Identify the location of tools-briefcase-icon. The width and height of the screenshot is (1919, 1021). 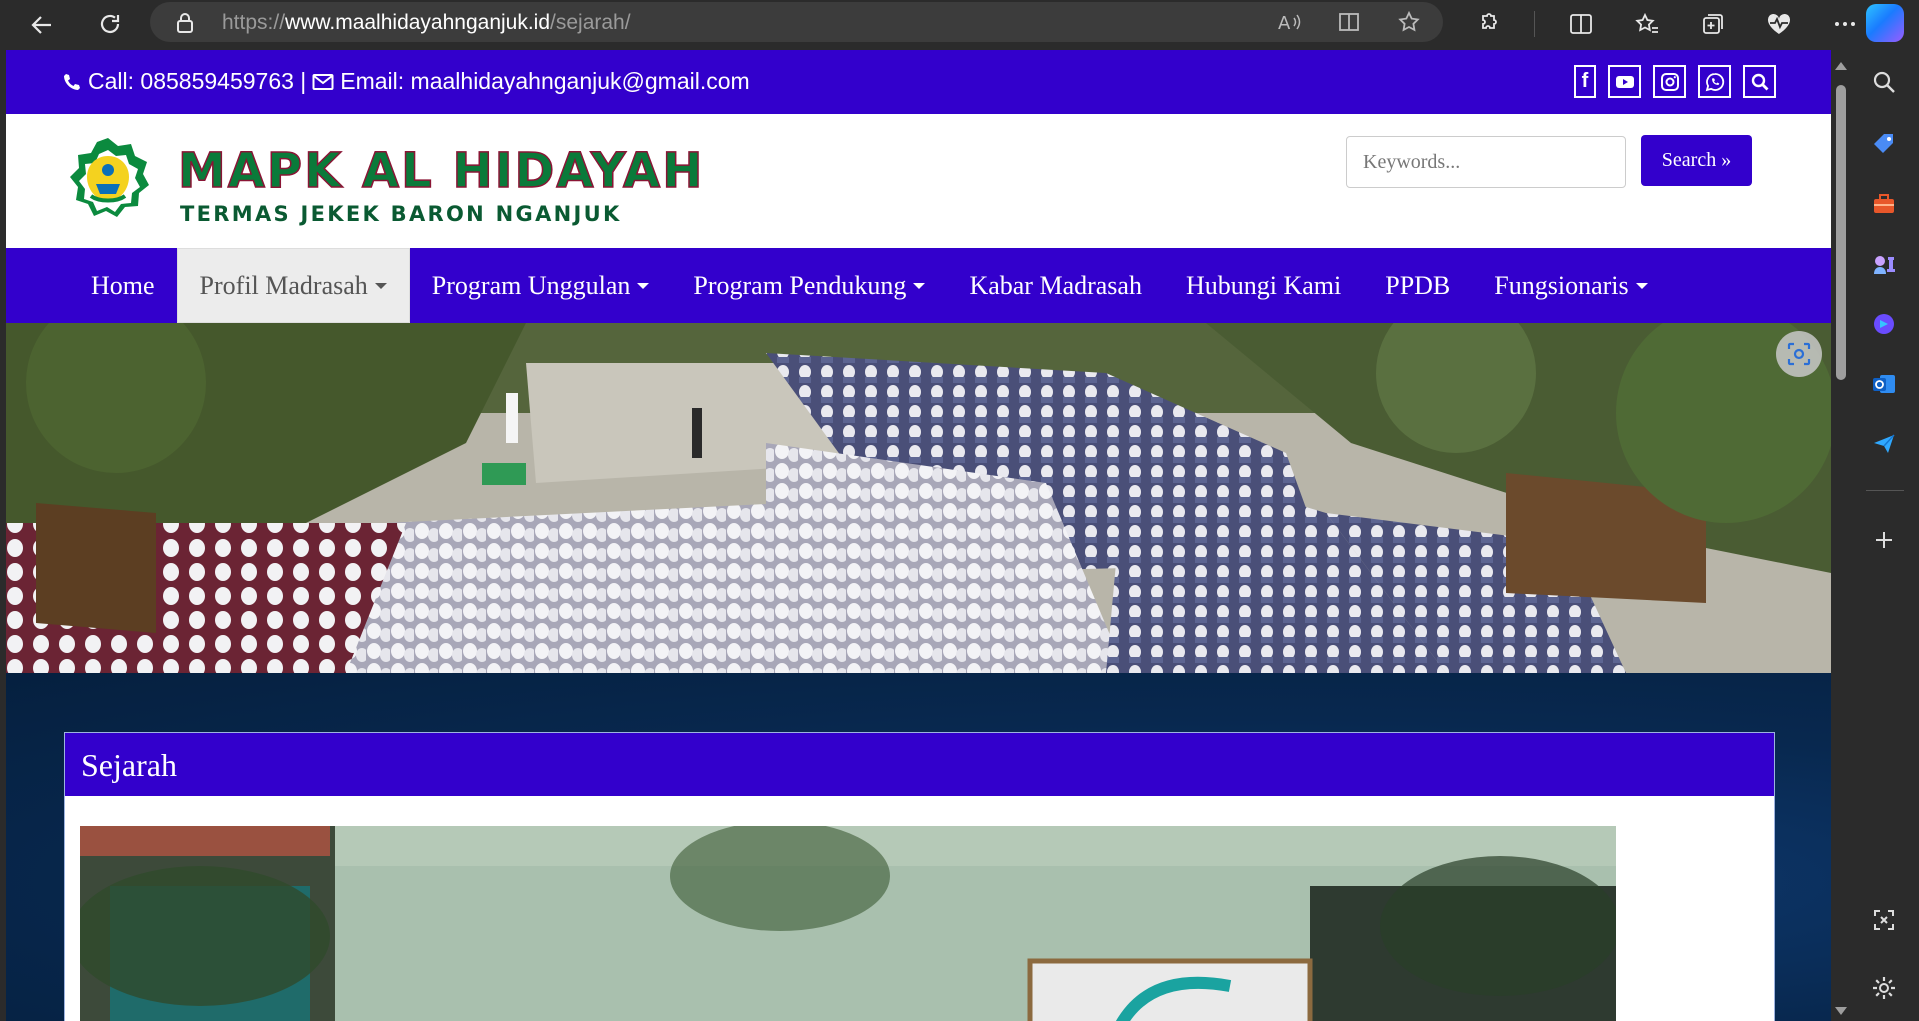
(1884, 204).